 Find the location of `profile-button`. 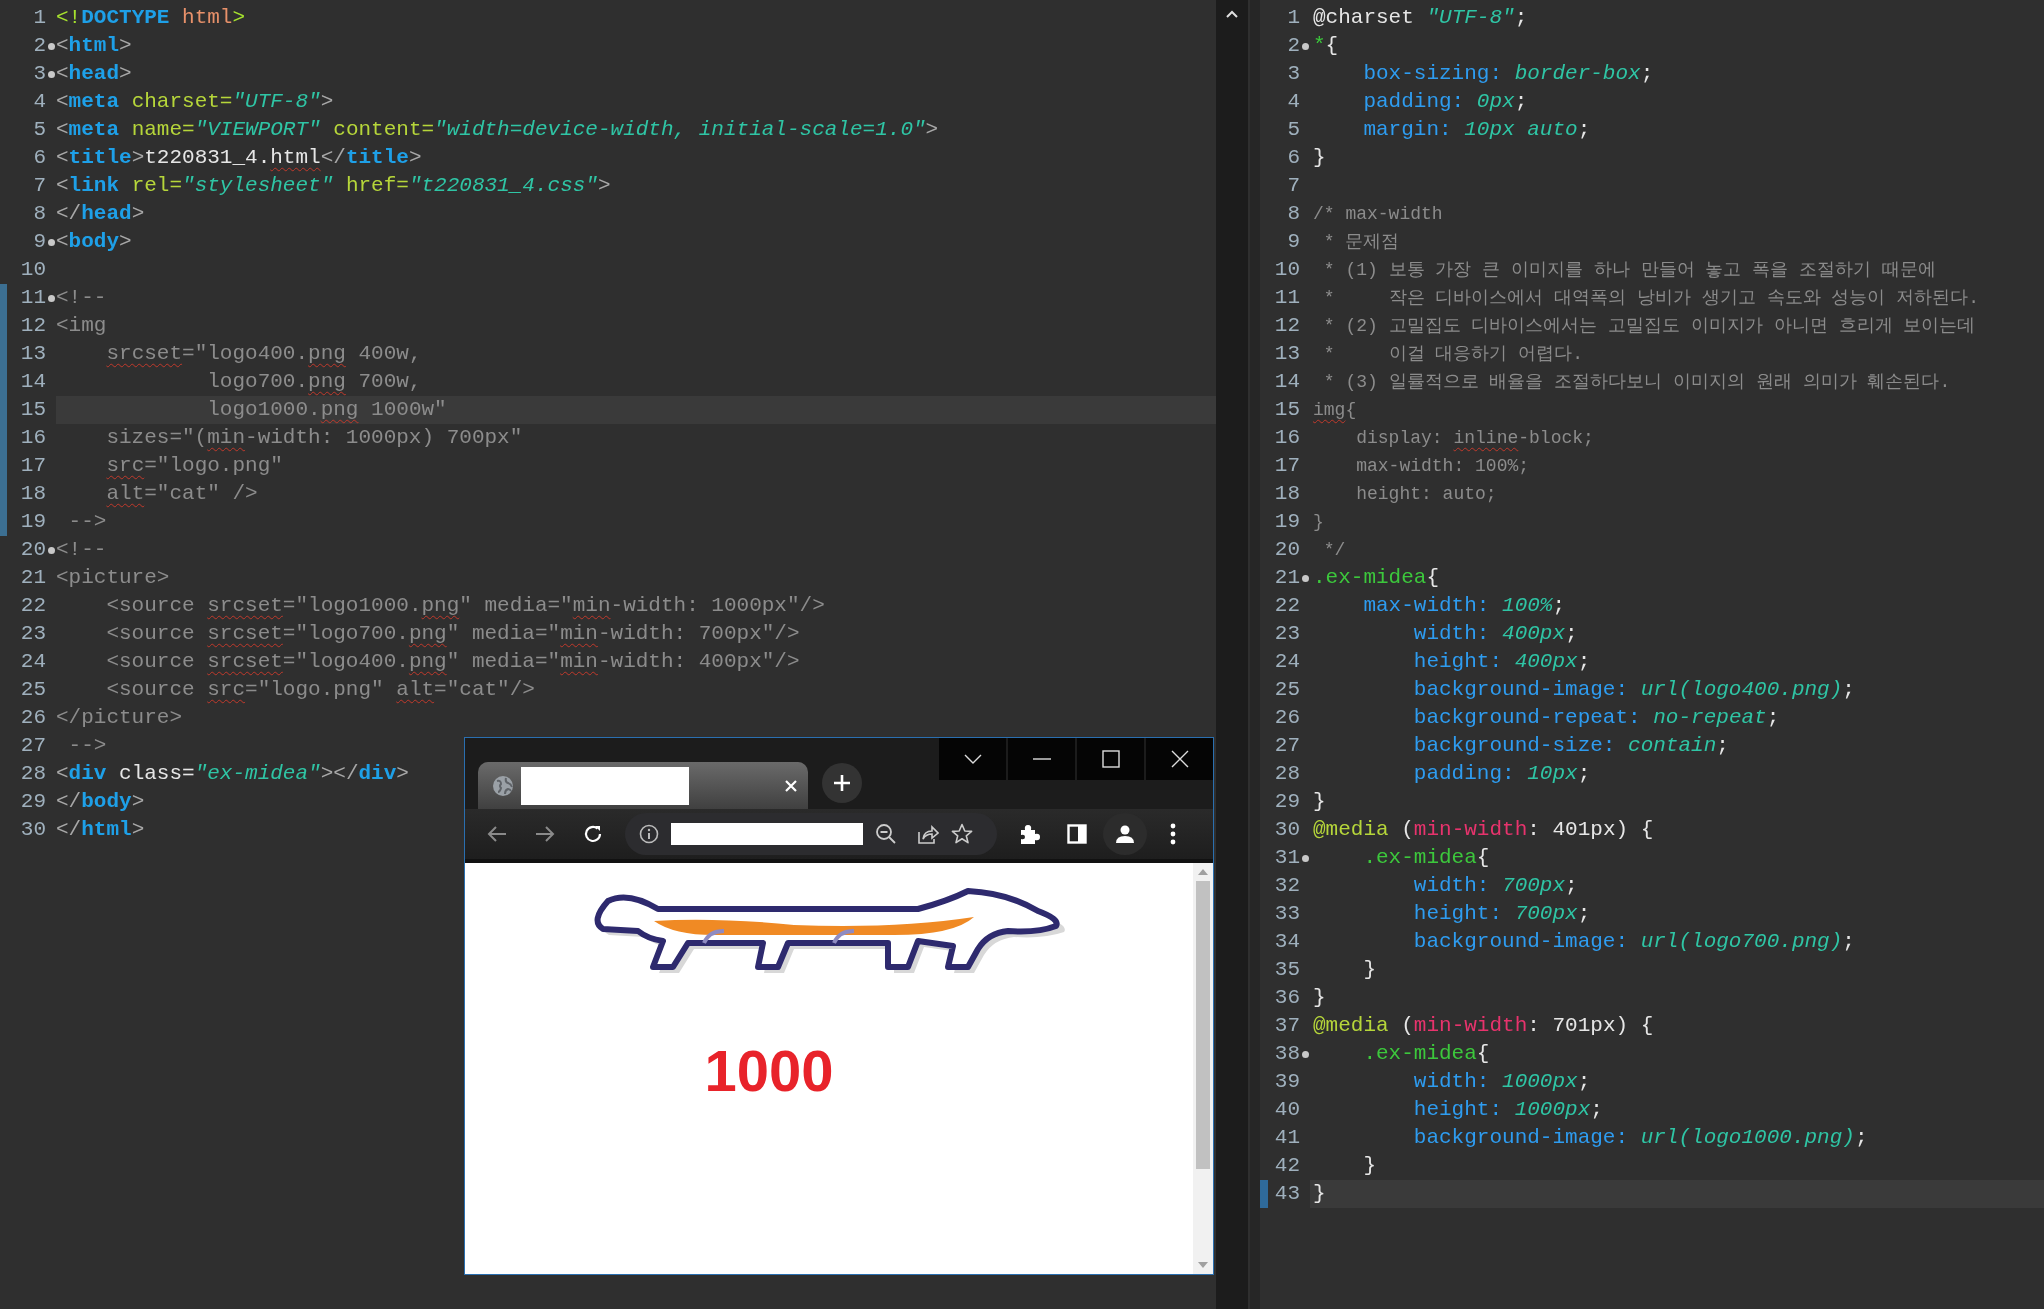

profile-button is located at coordinates (1125, 834).